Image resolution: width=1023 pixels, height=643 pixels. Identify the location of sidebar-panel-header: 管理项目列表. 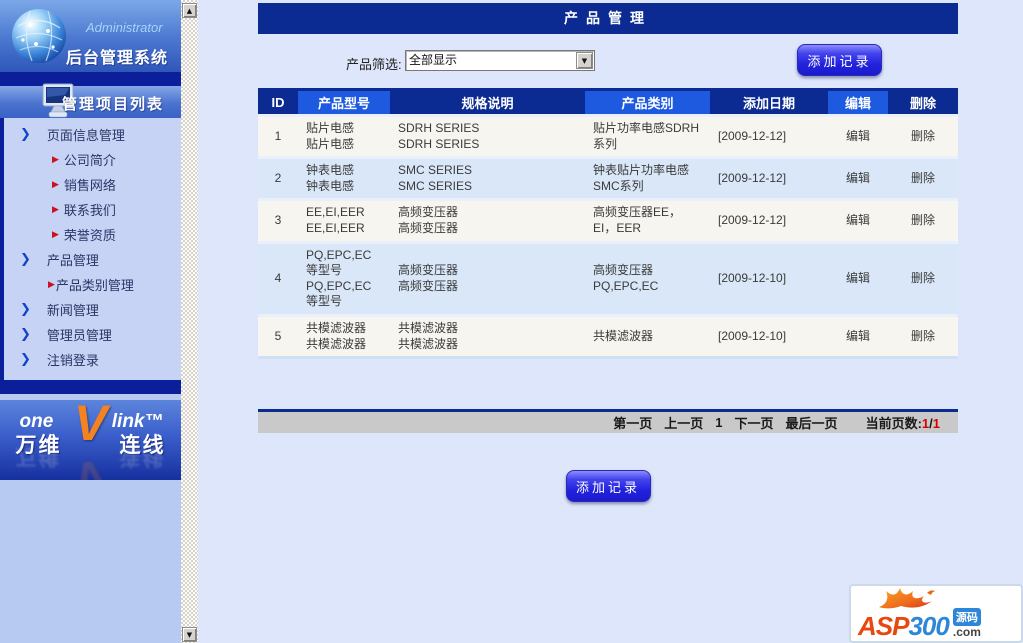
(90, 100).